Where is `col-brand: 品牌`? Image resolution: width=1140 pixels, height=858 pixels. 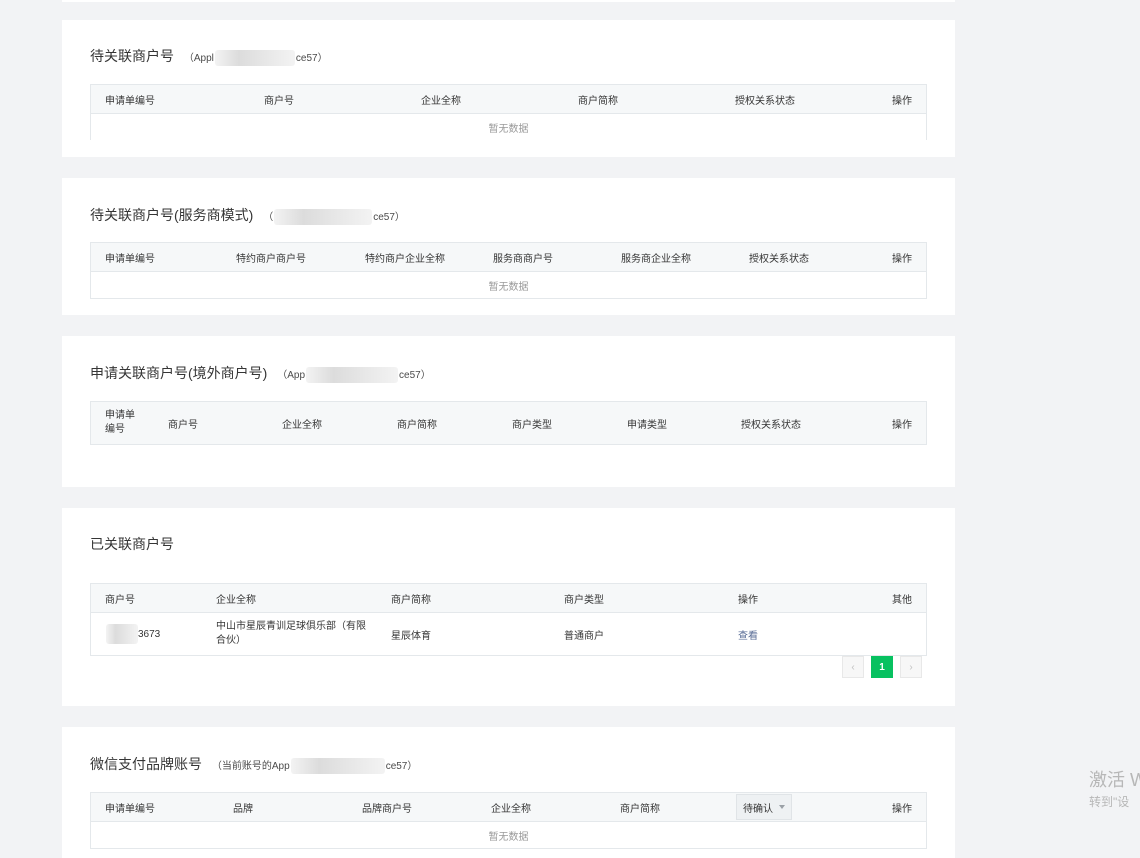 col-brand: 品牌 is located at coordinates (243, 809).